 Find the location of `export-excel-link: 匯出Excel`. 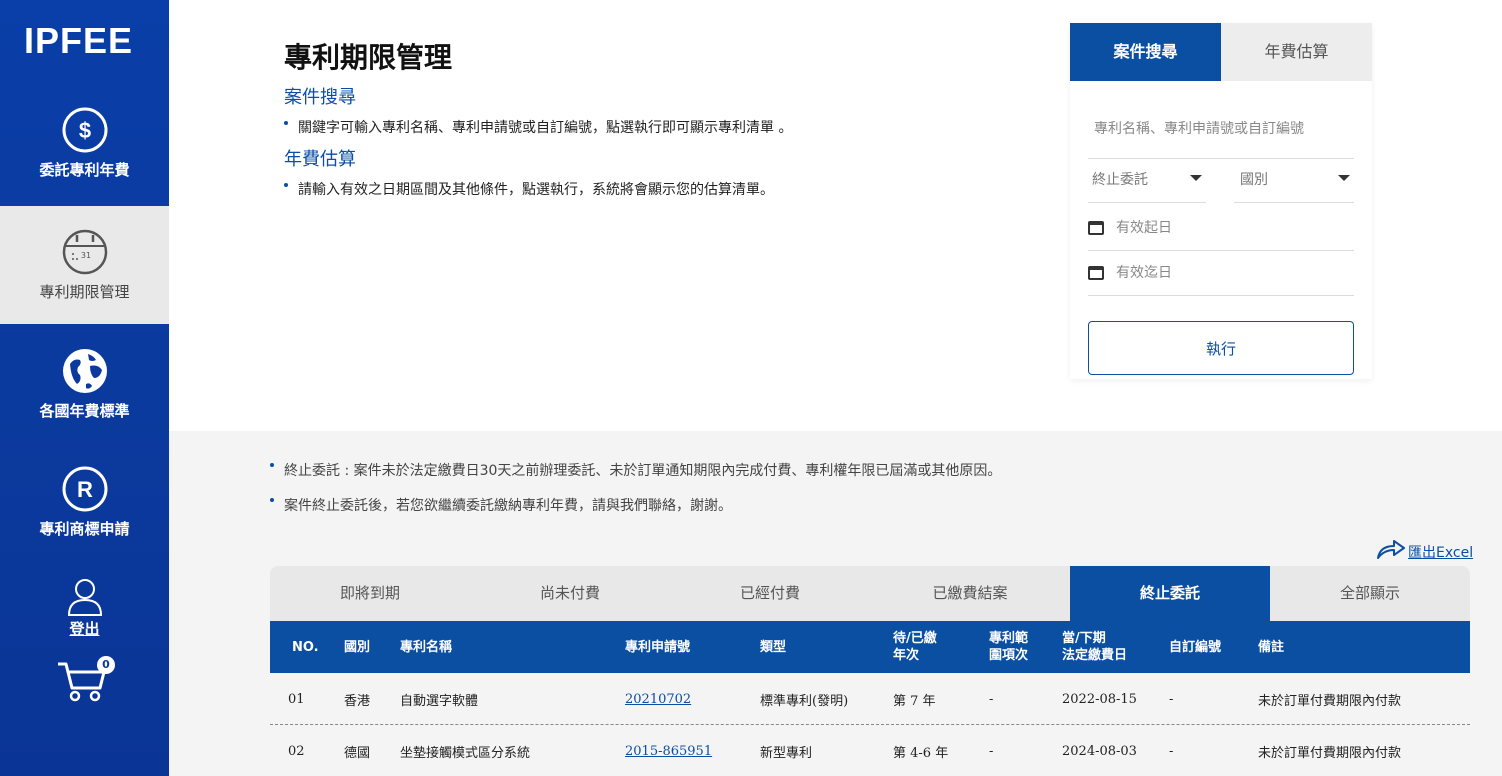

export-excel-link: 匯出Excel is located at coordinates (1424, 551).